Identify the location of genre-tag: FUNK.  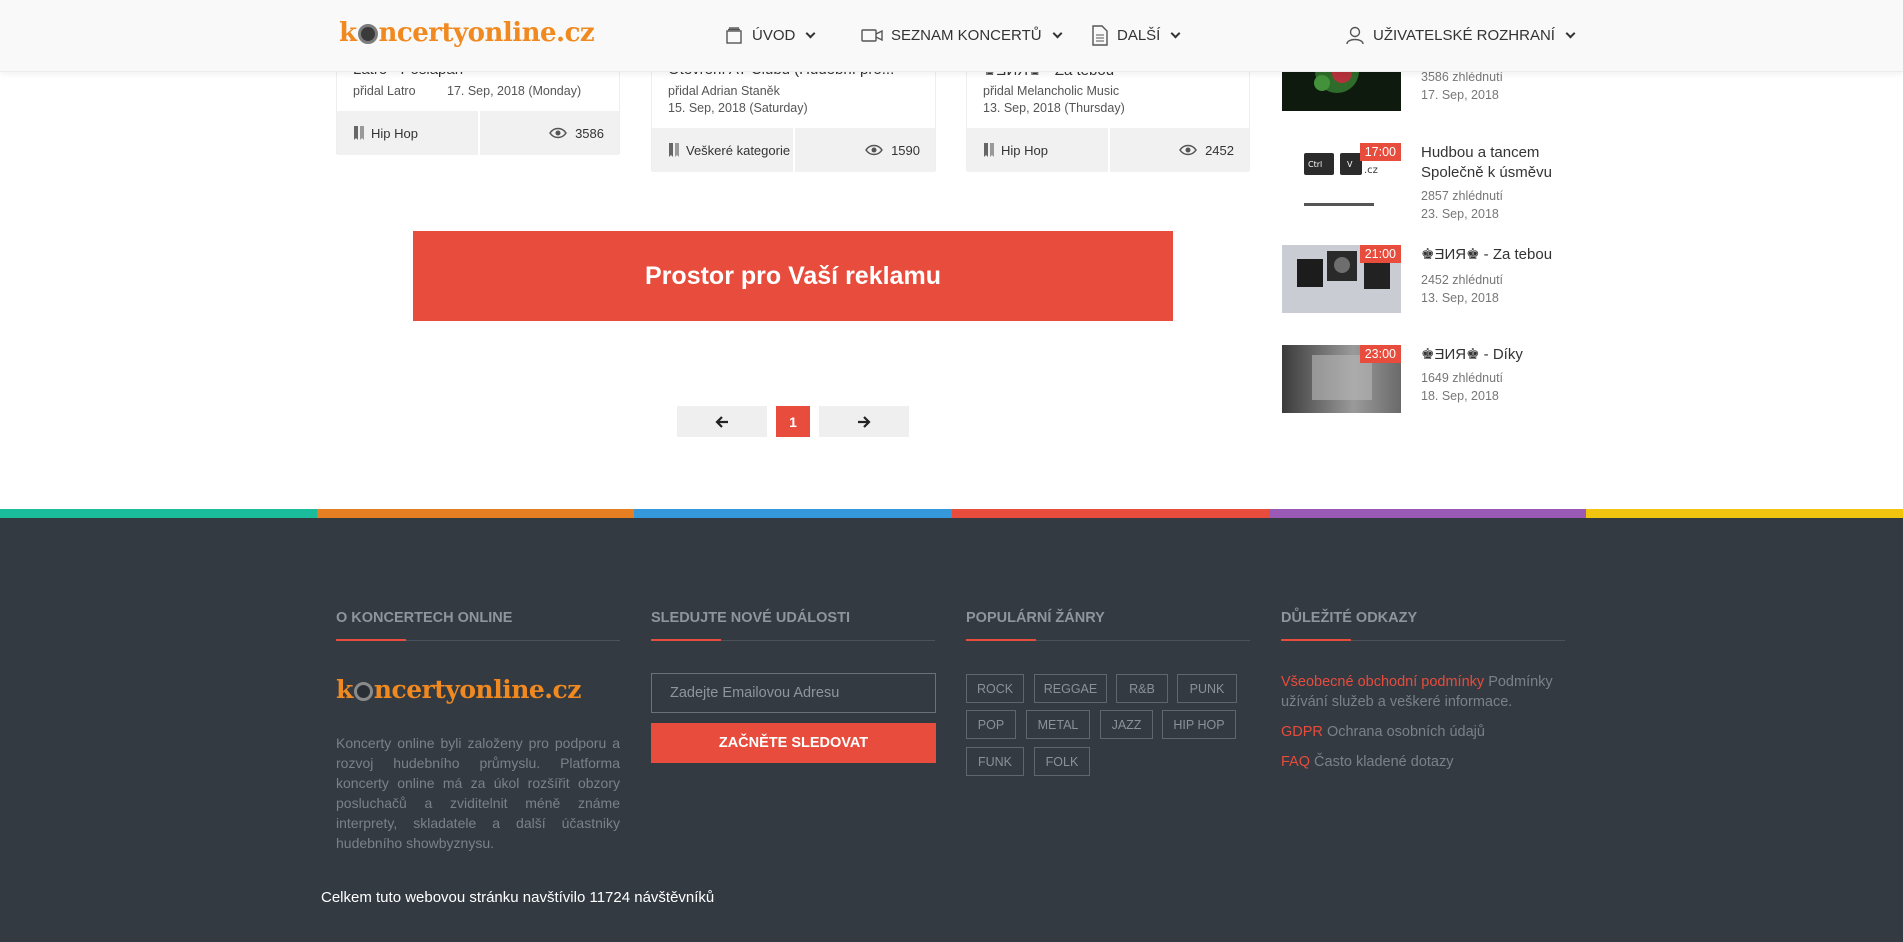
(995, 761).